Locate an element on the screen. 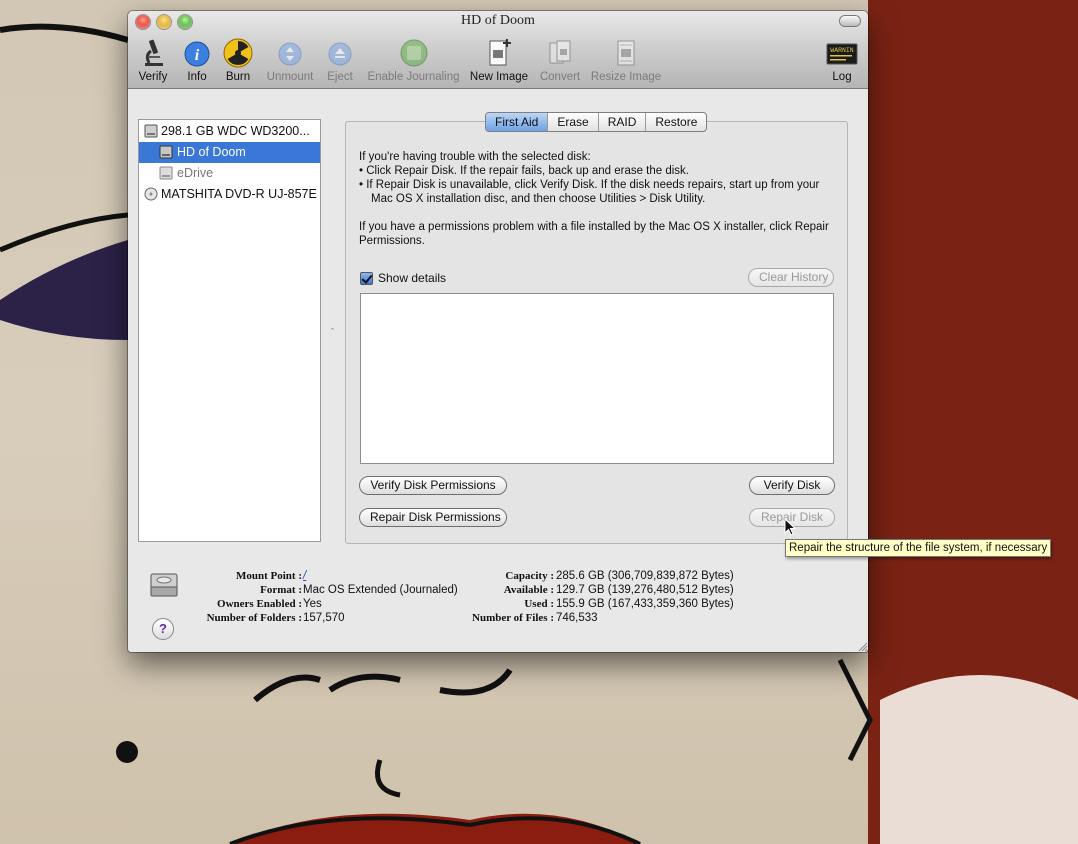 The width and height of the screenshot is (1078, 844). number-of-folders-key: Number of Folders : is located at coordinates (254, 618).